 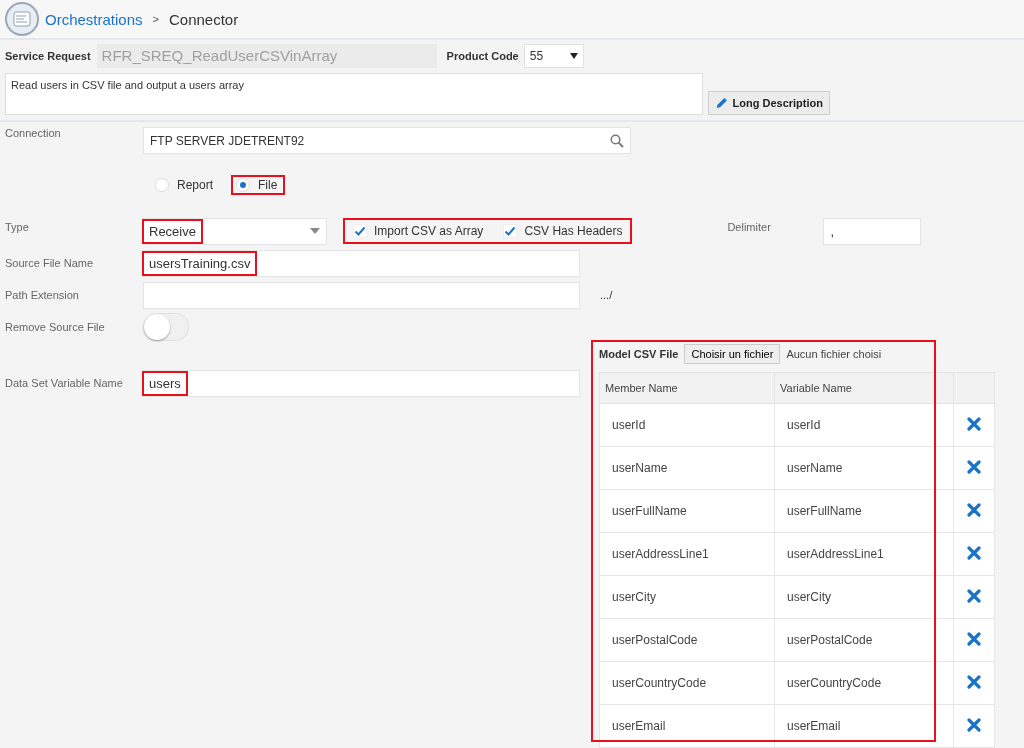 I want to click on file-status-text: Aucun fichier choisi, so click(x=834, y=354).